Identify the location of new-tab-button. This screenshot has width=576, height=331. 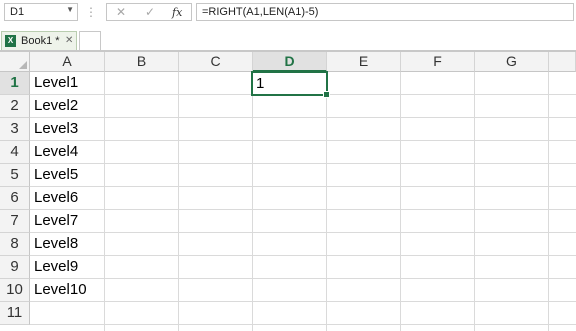
(90, 41).